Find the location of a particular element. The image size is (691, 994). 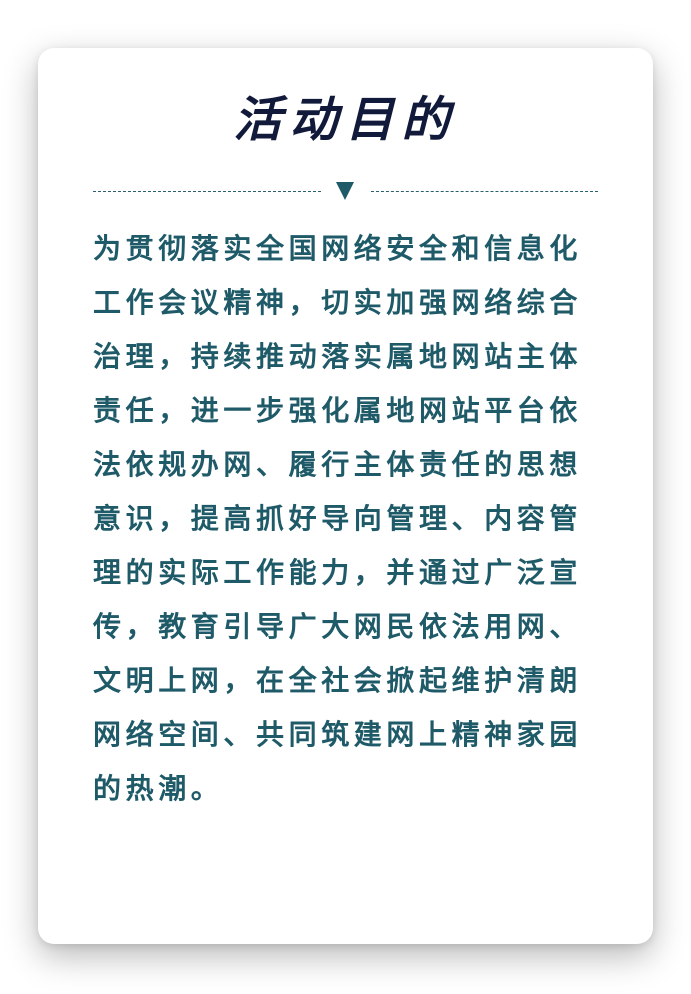

title-divider is located at coordinates (345, 192).